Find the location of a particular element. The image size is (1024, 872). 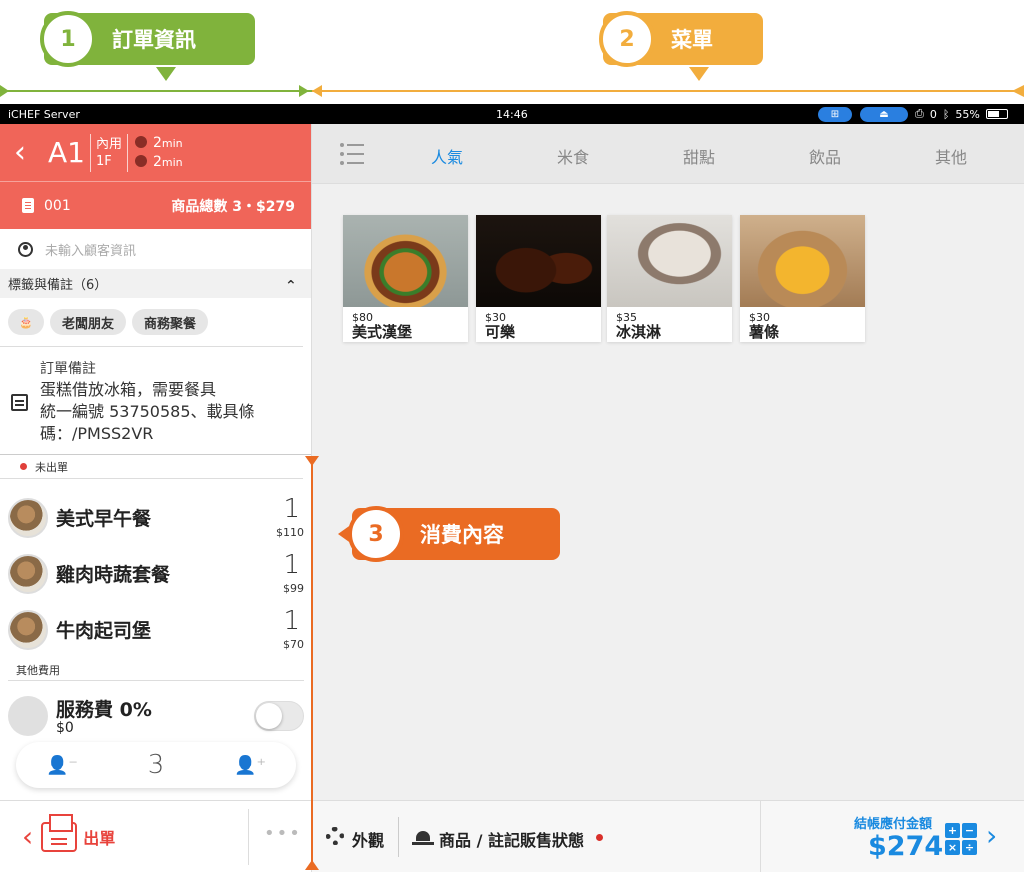

eject-pill: ⏏ is located at coordinates (884, 114).